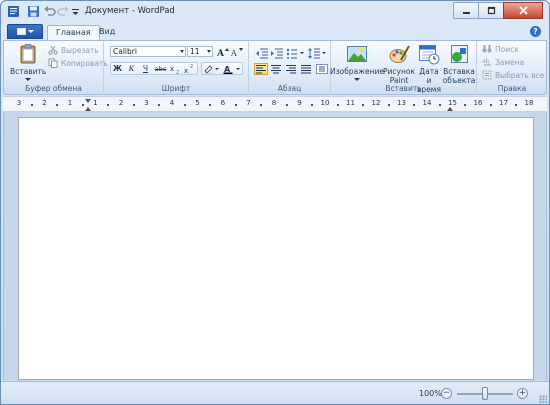  Describe the element at coordinates (200, 51) in the screenshot. I see `font-size-select: 11` at that location.